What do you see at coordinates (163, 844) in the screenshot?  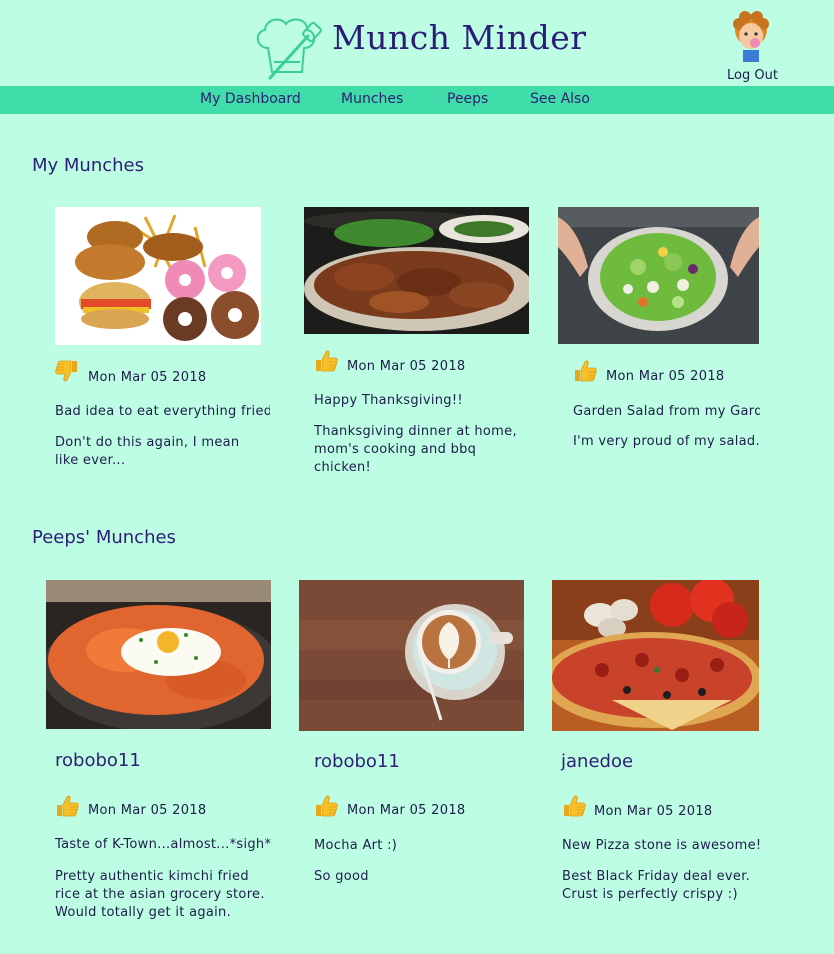 I see `munch-title: Taste of K-Town...almost...*sigh*` at bounding box center [163, 844].